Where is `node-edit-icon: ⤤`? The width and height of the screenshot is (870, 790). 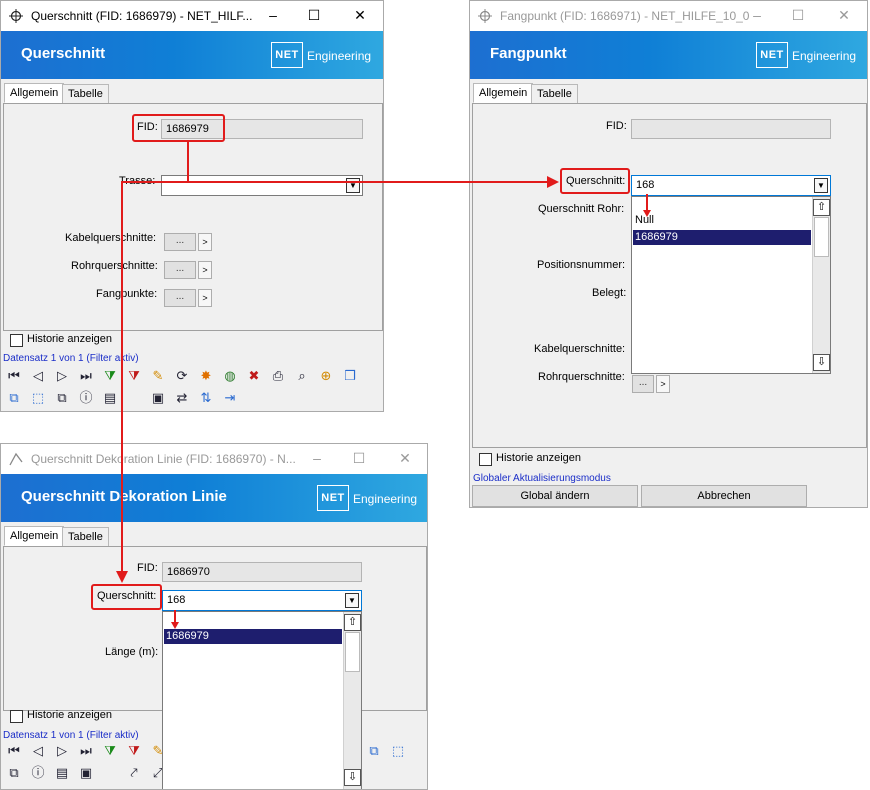
node-edit-icon: ⤤ is located at coordinates (134, 773).